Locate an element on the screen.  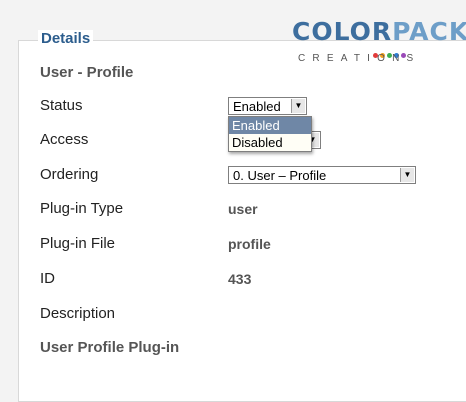
status-select-value: Enabled is located at coordinates (257, 106).